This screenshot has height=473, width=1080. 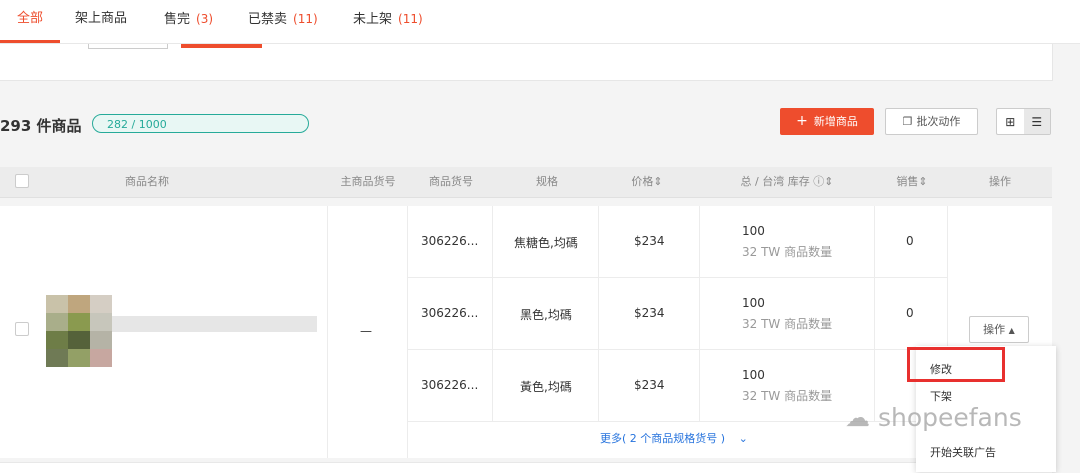 I want to click on tab-all: 全部, so click(x=30, y=21).